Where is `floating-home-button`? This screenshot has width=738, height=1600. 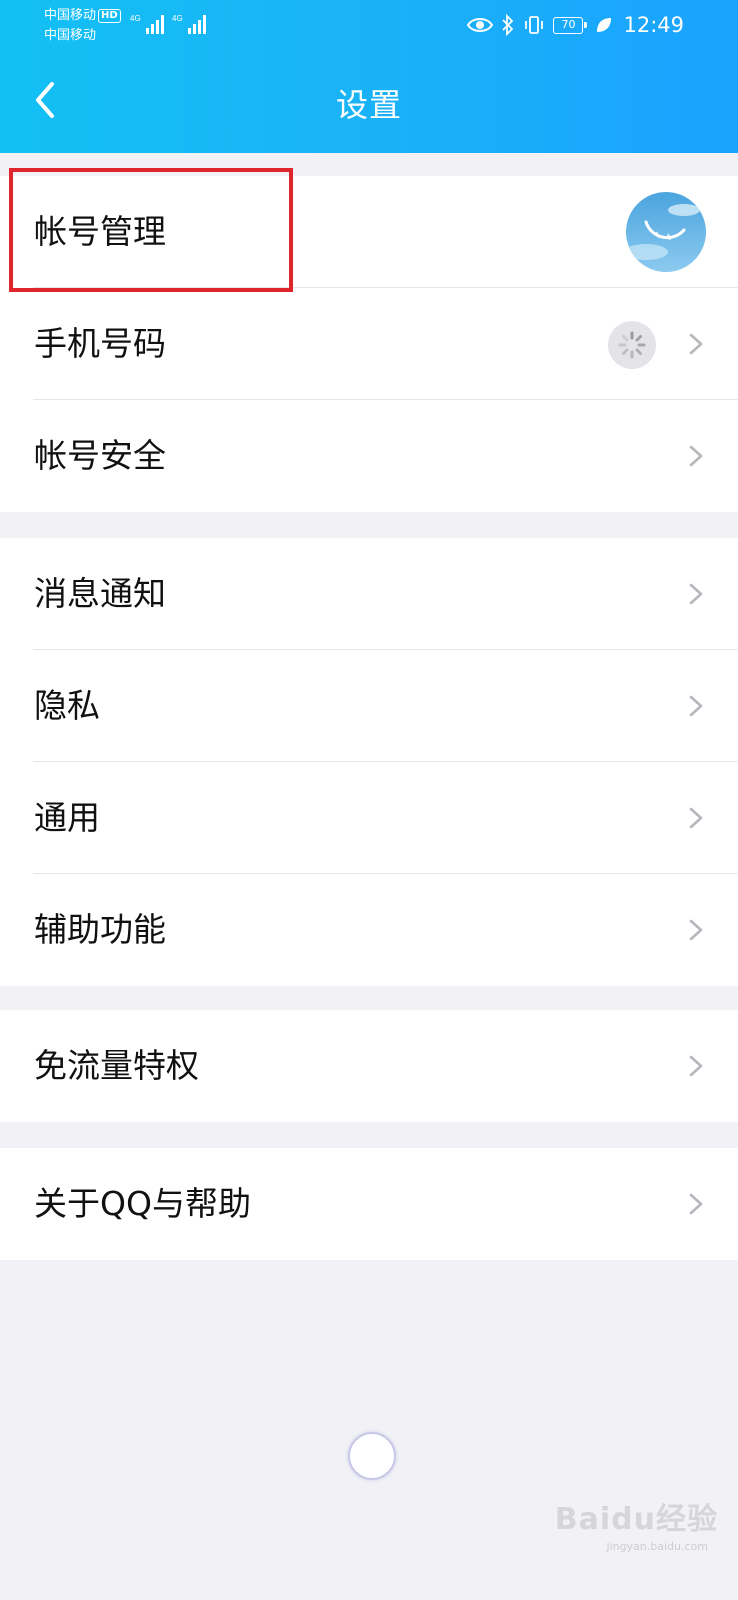 floating-home-button is located at coordinates (372, 1456).